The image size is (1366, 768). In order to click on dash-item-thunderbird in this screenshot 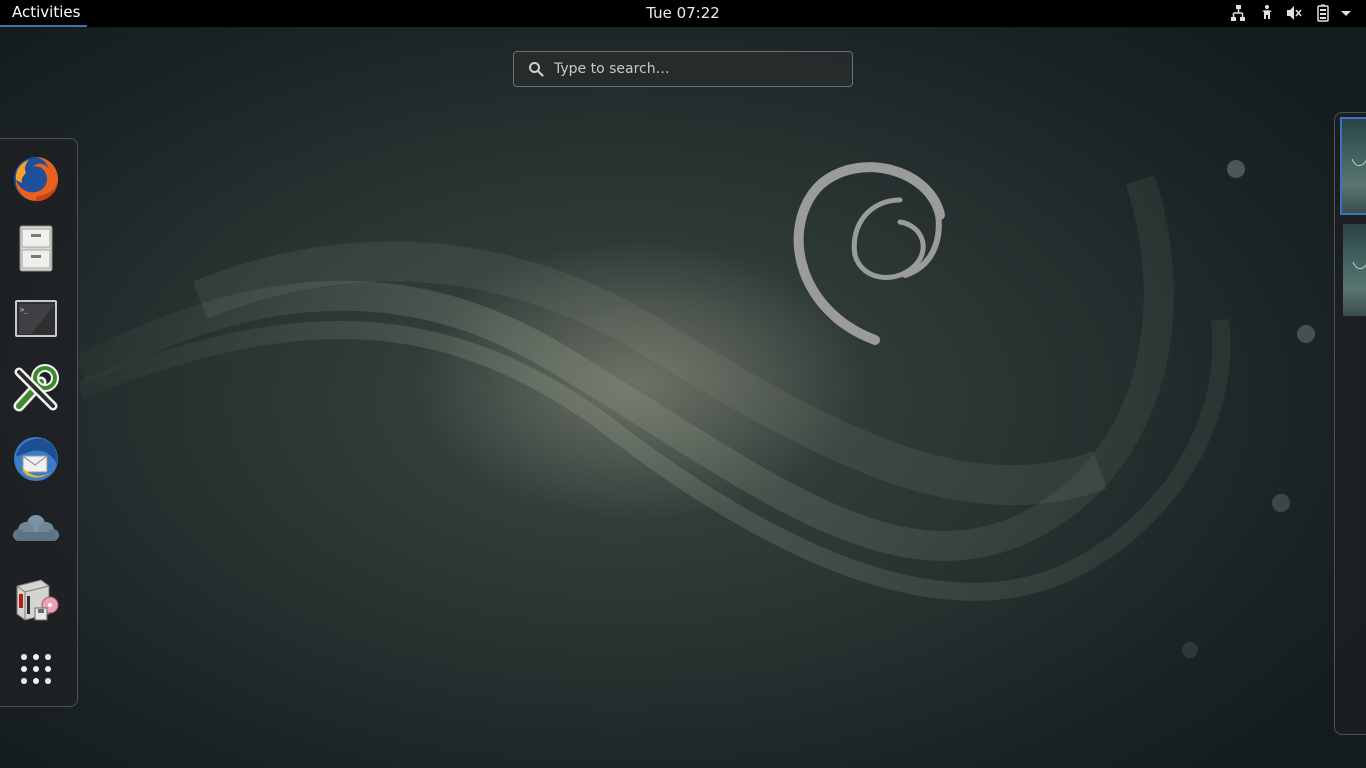, I will do `click(36, 459)`.